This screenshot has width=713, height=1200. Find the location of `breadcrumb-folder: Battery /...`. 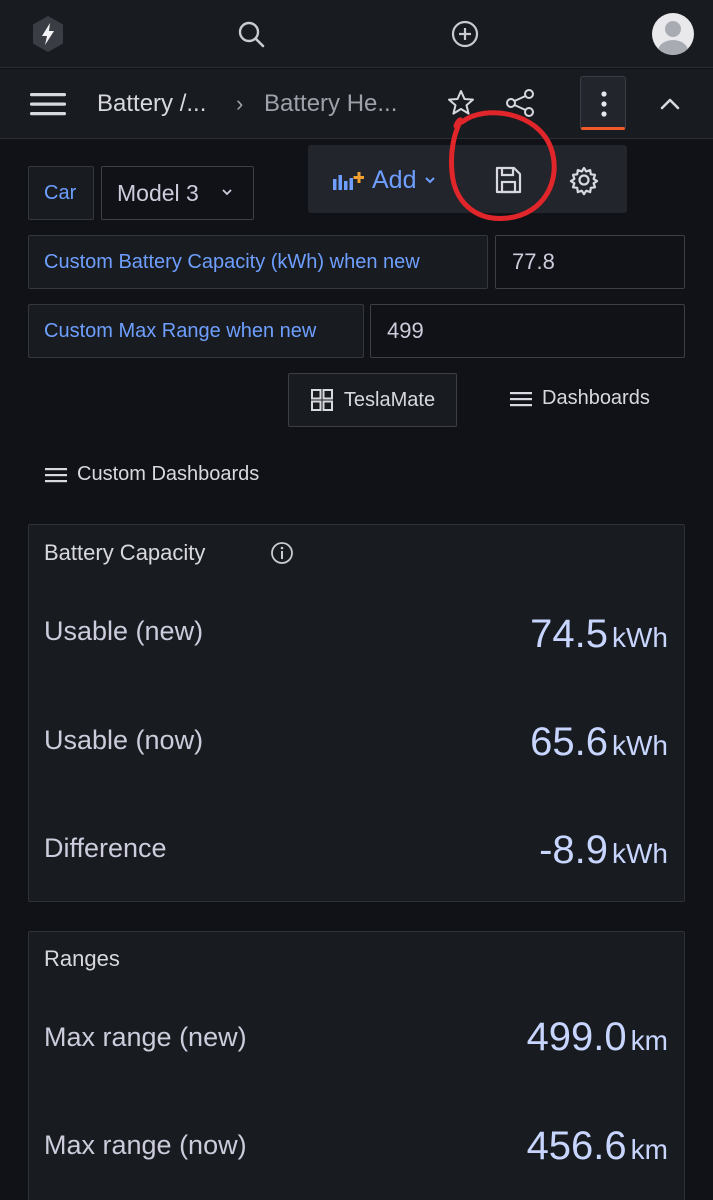

breadcrumb-folder: Battery /... is located at coordinates (151, 104).